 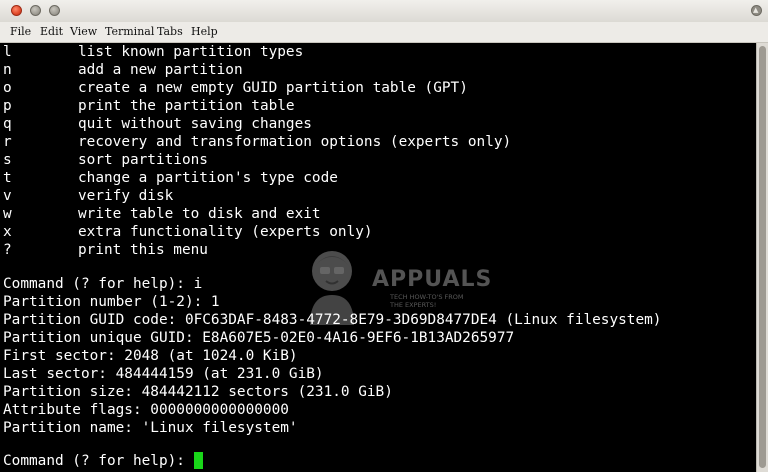 What do you see at coordinates (7, 214) in the screenshot?
I see `command-key: w` at bounding box center [7, 214].